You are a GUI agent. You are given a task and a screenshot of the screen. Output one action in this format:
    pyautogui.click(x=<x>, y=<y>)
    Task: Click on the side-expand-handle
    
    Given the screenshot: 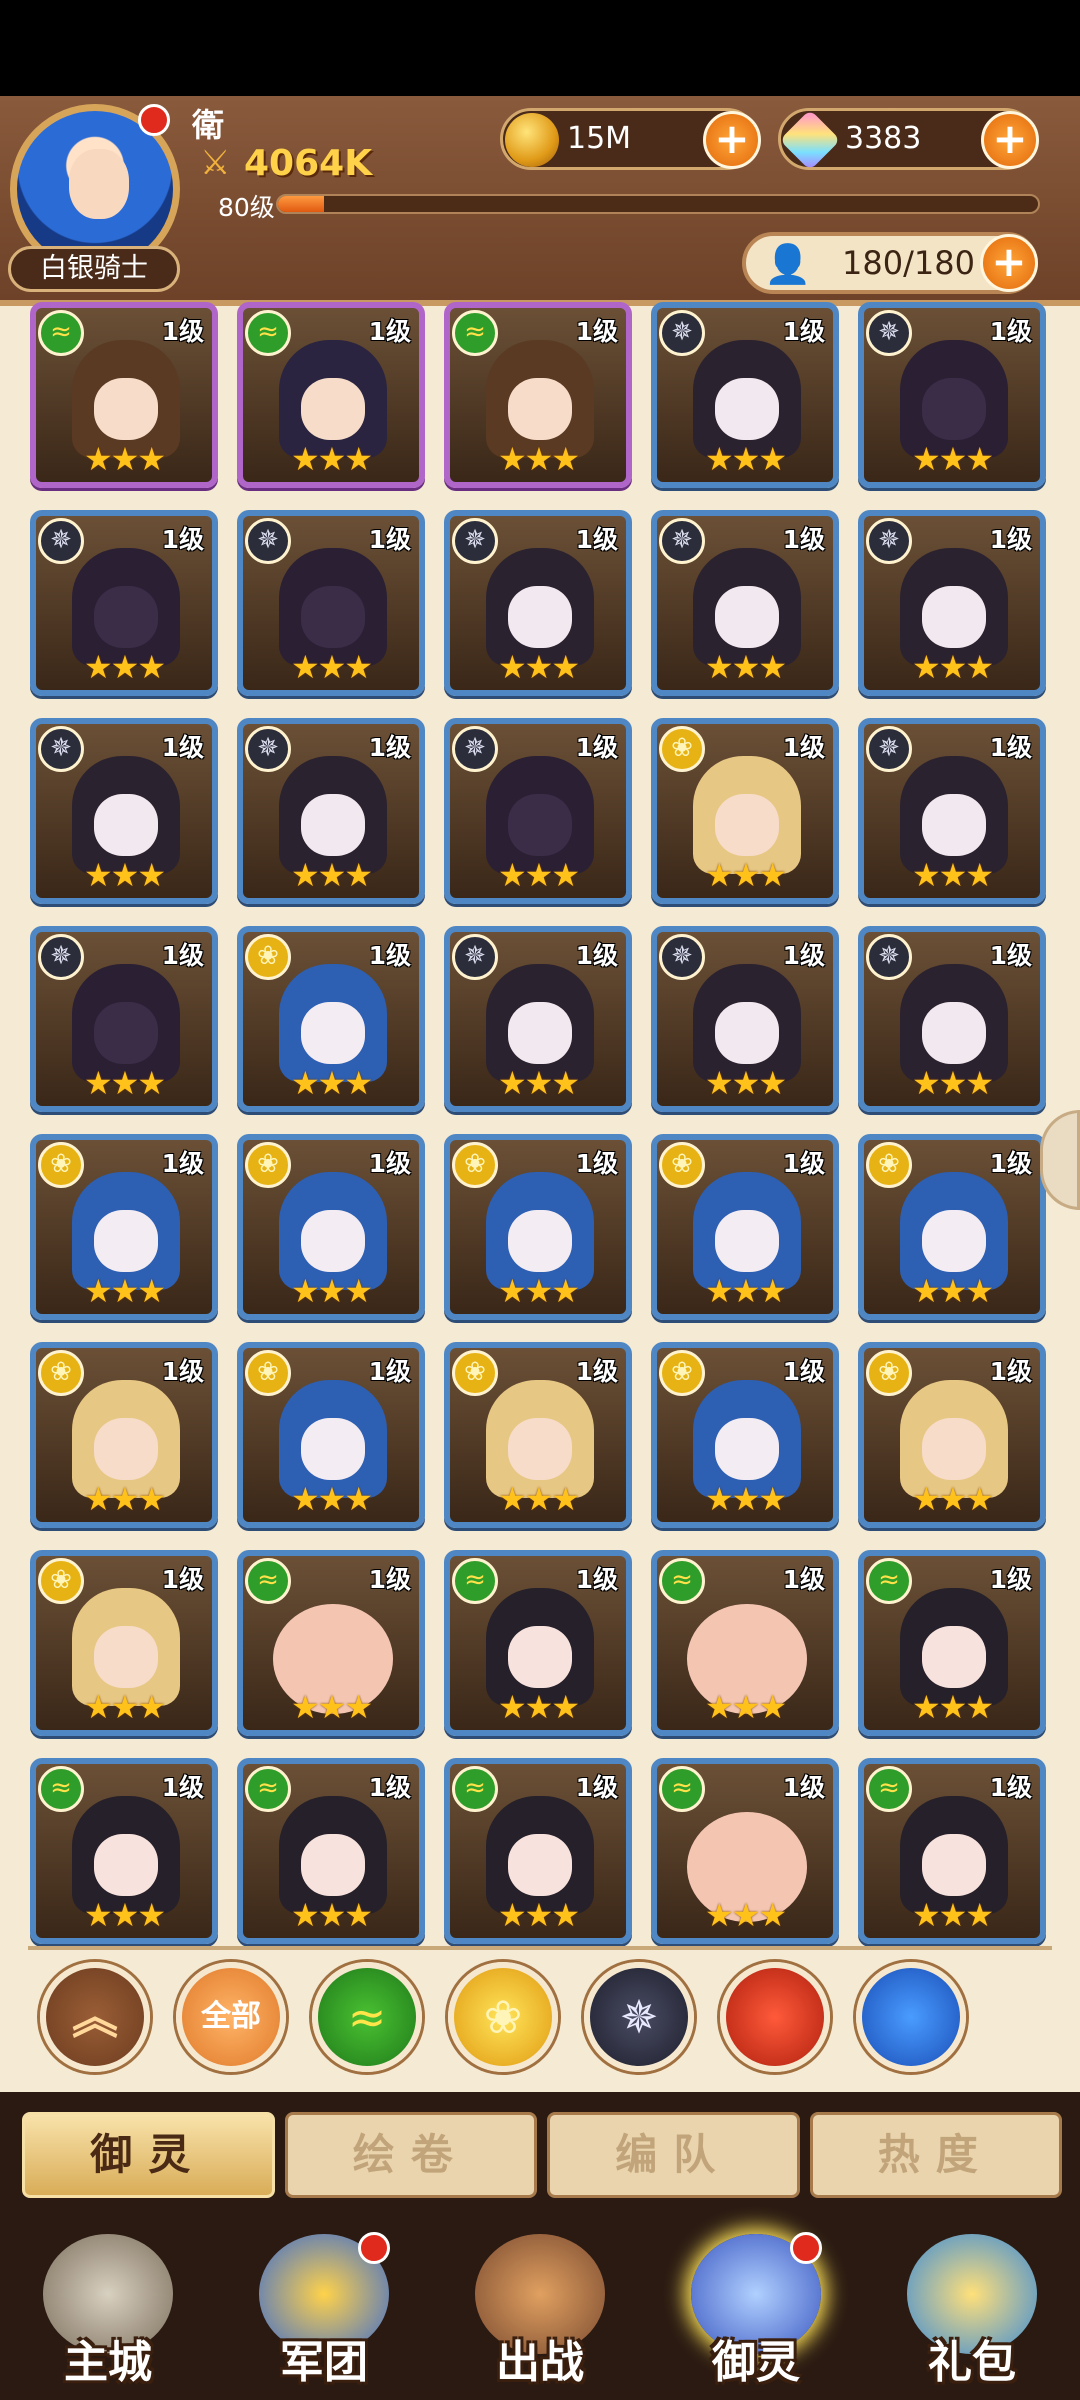 What is the action you would take?
    pyautogui.click(x=1060, y=1160)
    